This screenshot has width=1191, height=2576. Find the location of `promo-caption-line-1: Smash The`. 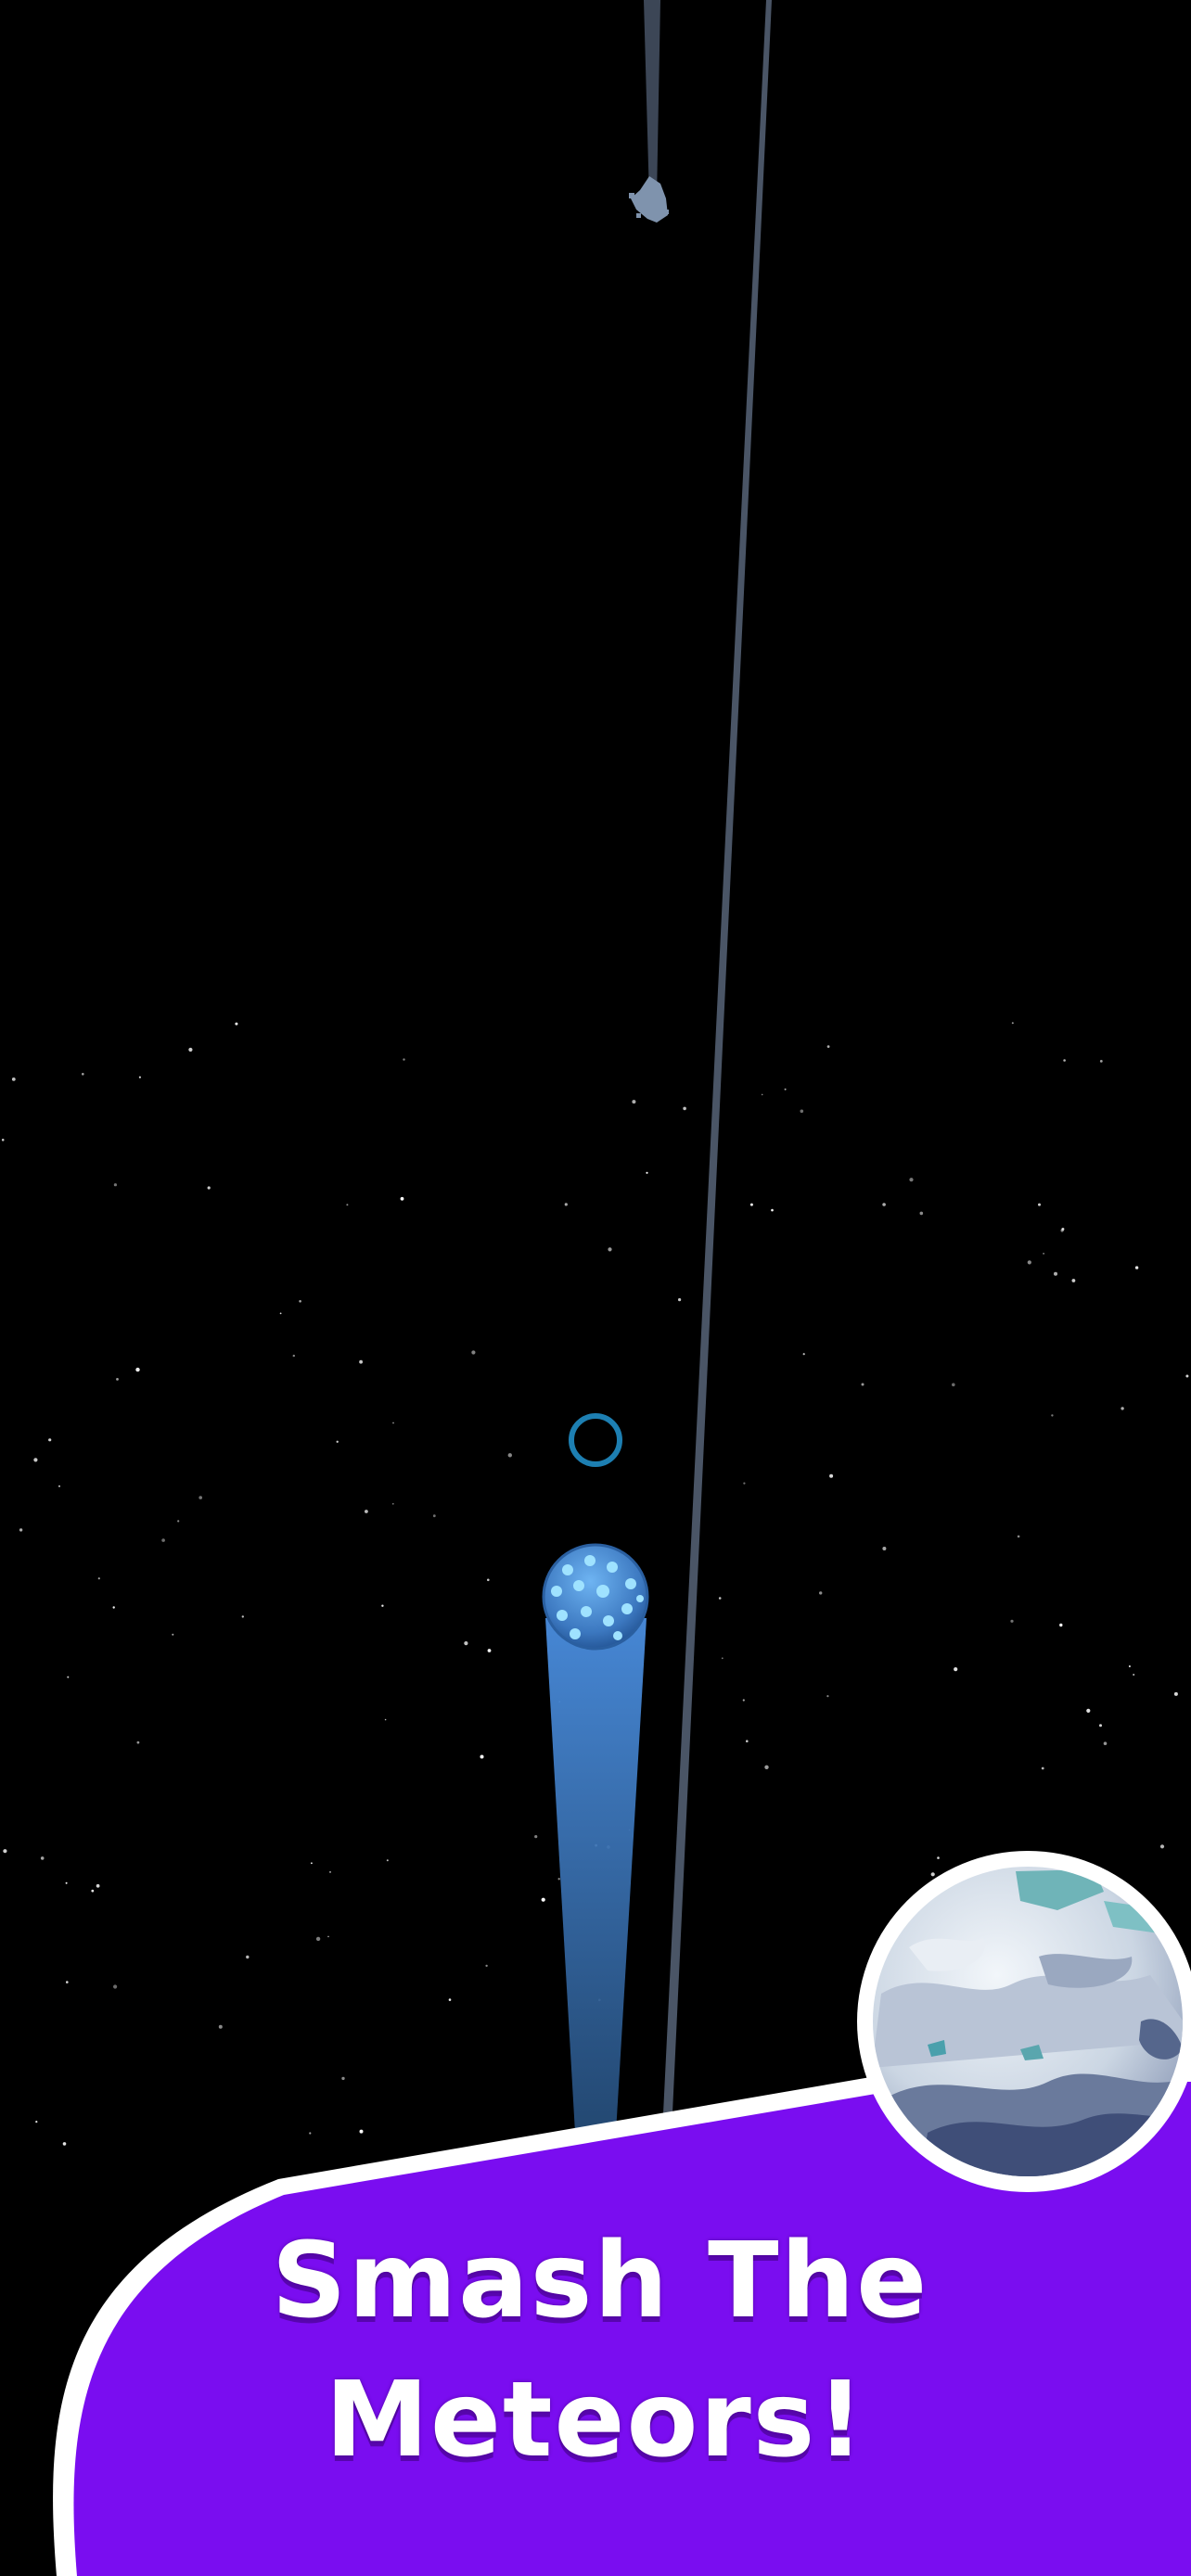

promo-caption-line-1: Smash The is located at coordinates (600, 2281).